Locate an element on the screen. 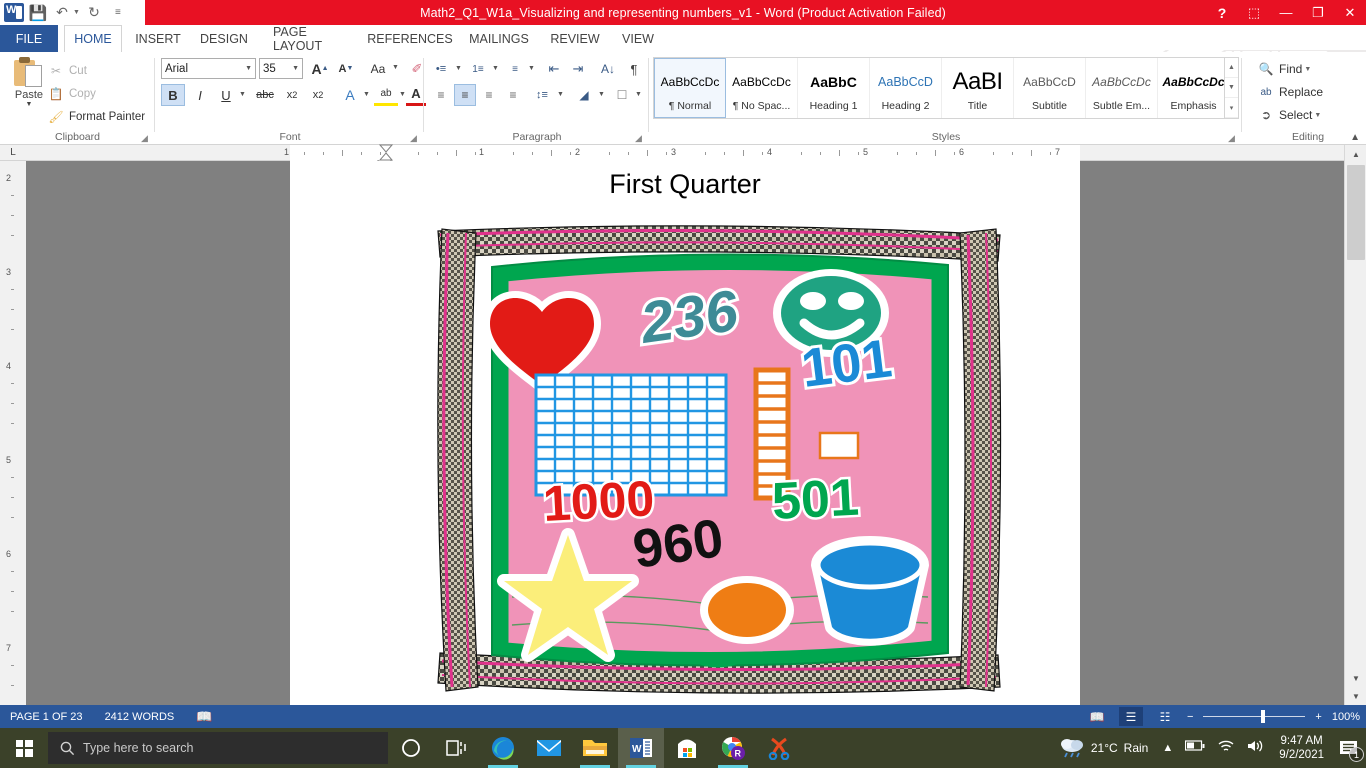  find-button: 🔍 Find ▼ is located at coordinates (1285, 69).